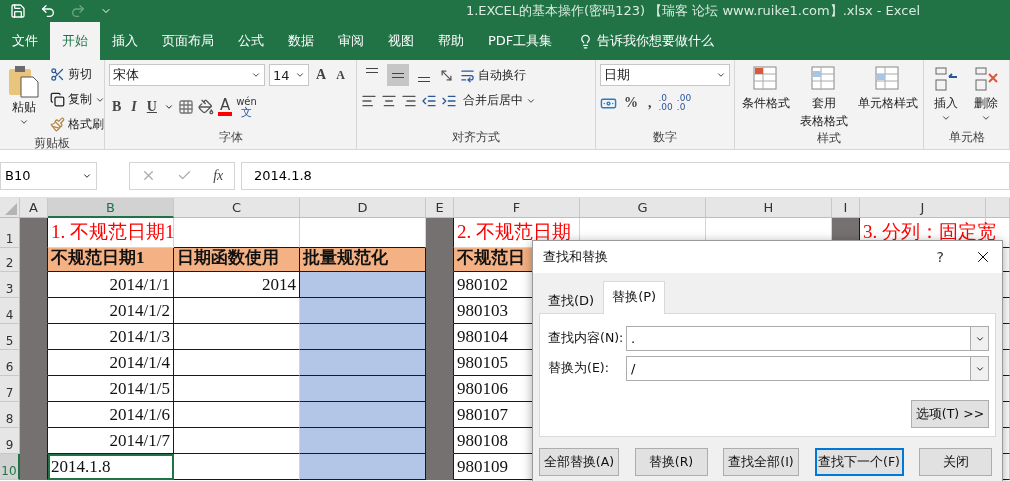  I want to click on ribbon-tab: 帮助, so click(451, 41).